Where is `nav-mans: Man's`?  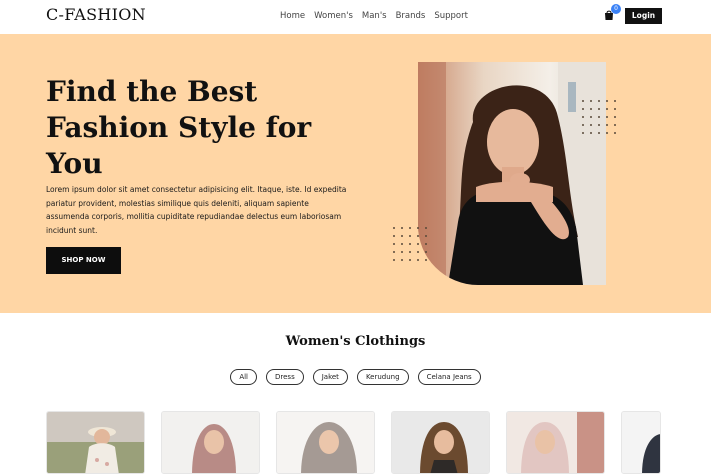 nav-mans: Man's is located at coordinates (374, 16).